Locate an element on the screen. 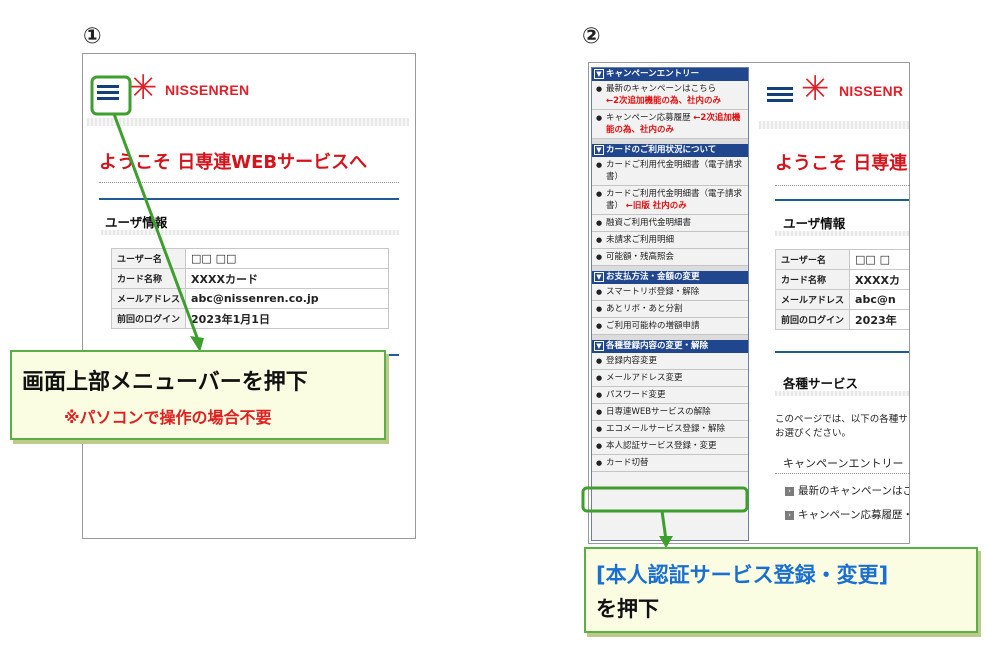  callout-action-text: を押下 is located at coordinates (627, 609).